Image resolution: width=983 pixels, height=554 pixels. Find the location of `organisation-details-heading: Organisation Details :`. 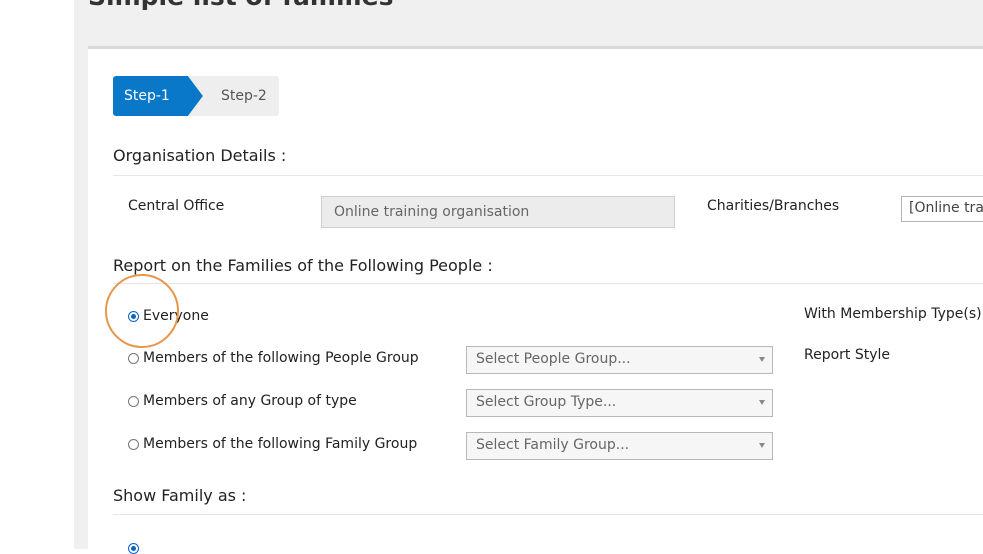

organisation-details-heading: Organisation Details : is located at coordinates (200, 155).